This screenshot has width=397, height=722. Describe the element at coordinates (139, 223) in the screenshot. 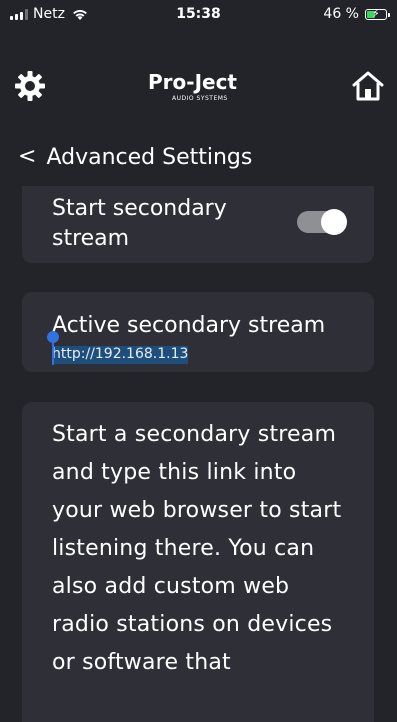

I see `secondary-stream-label: Start secondary stream` at that location.